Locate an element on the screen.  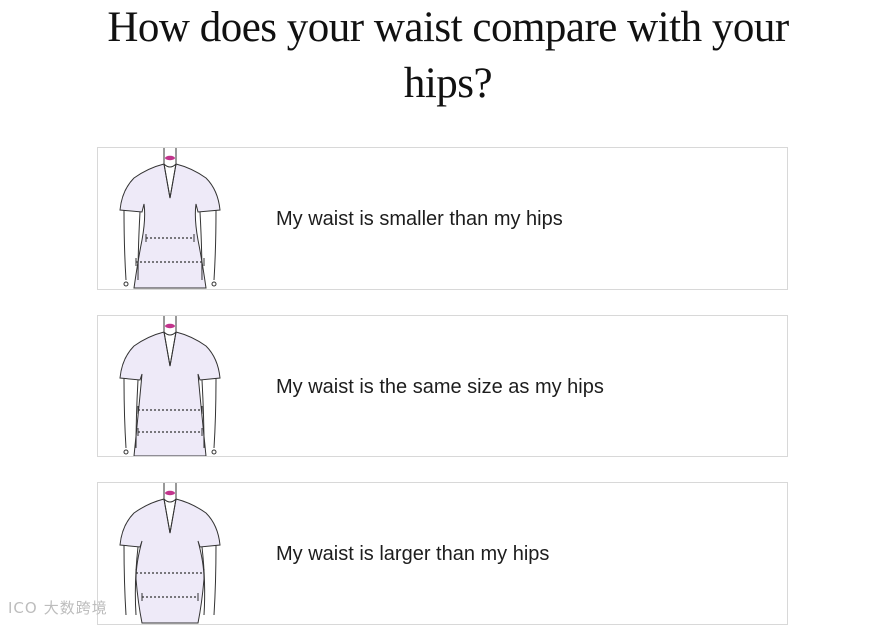
body-shape-waist-same-icon is located at coordinates (170, 386).